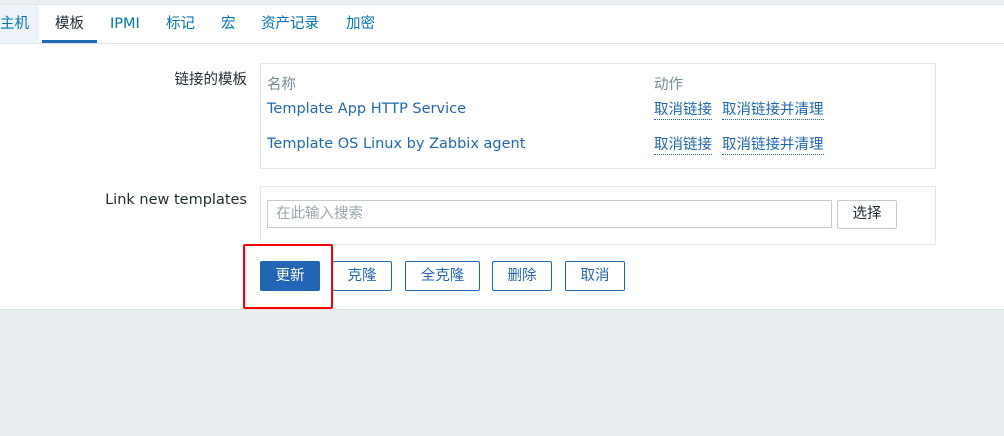 The height and width of the screenshot is (436, 1004). What do you see at coordinates (867, 214) in the screenshot?
I see `select-button: 选择` at bounding box center [867, 214].